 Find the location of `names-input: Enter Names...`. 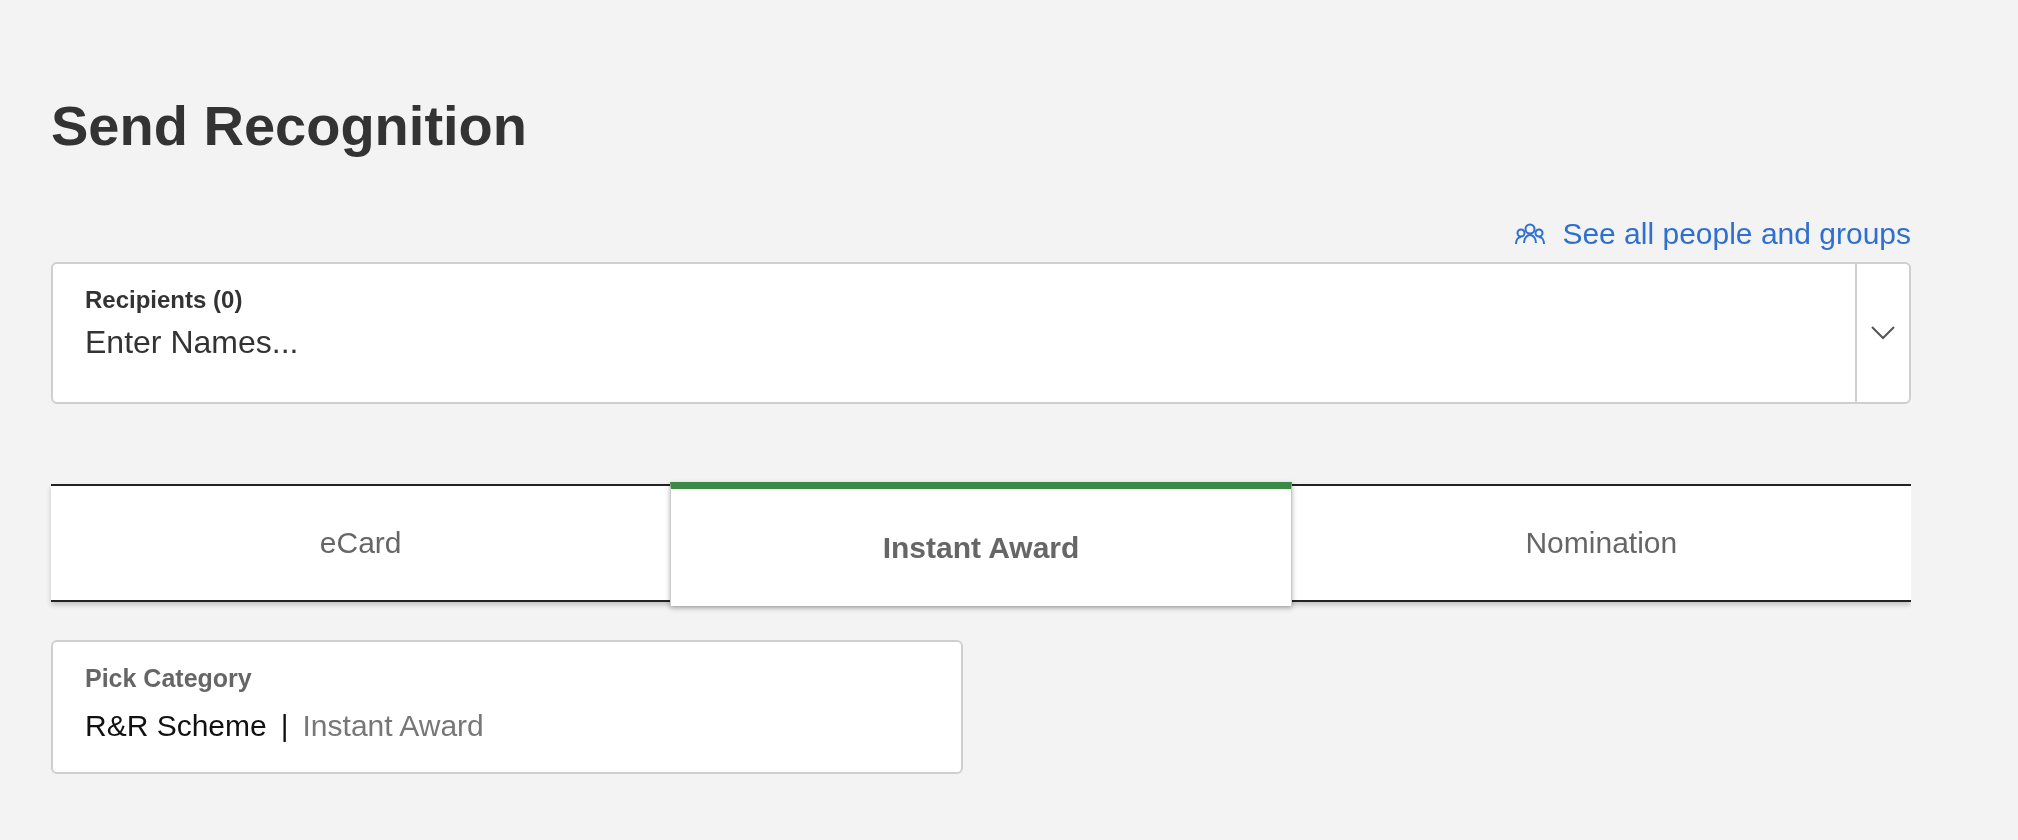

names-input: Enter Names... is located at coordinates (954, 342).